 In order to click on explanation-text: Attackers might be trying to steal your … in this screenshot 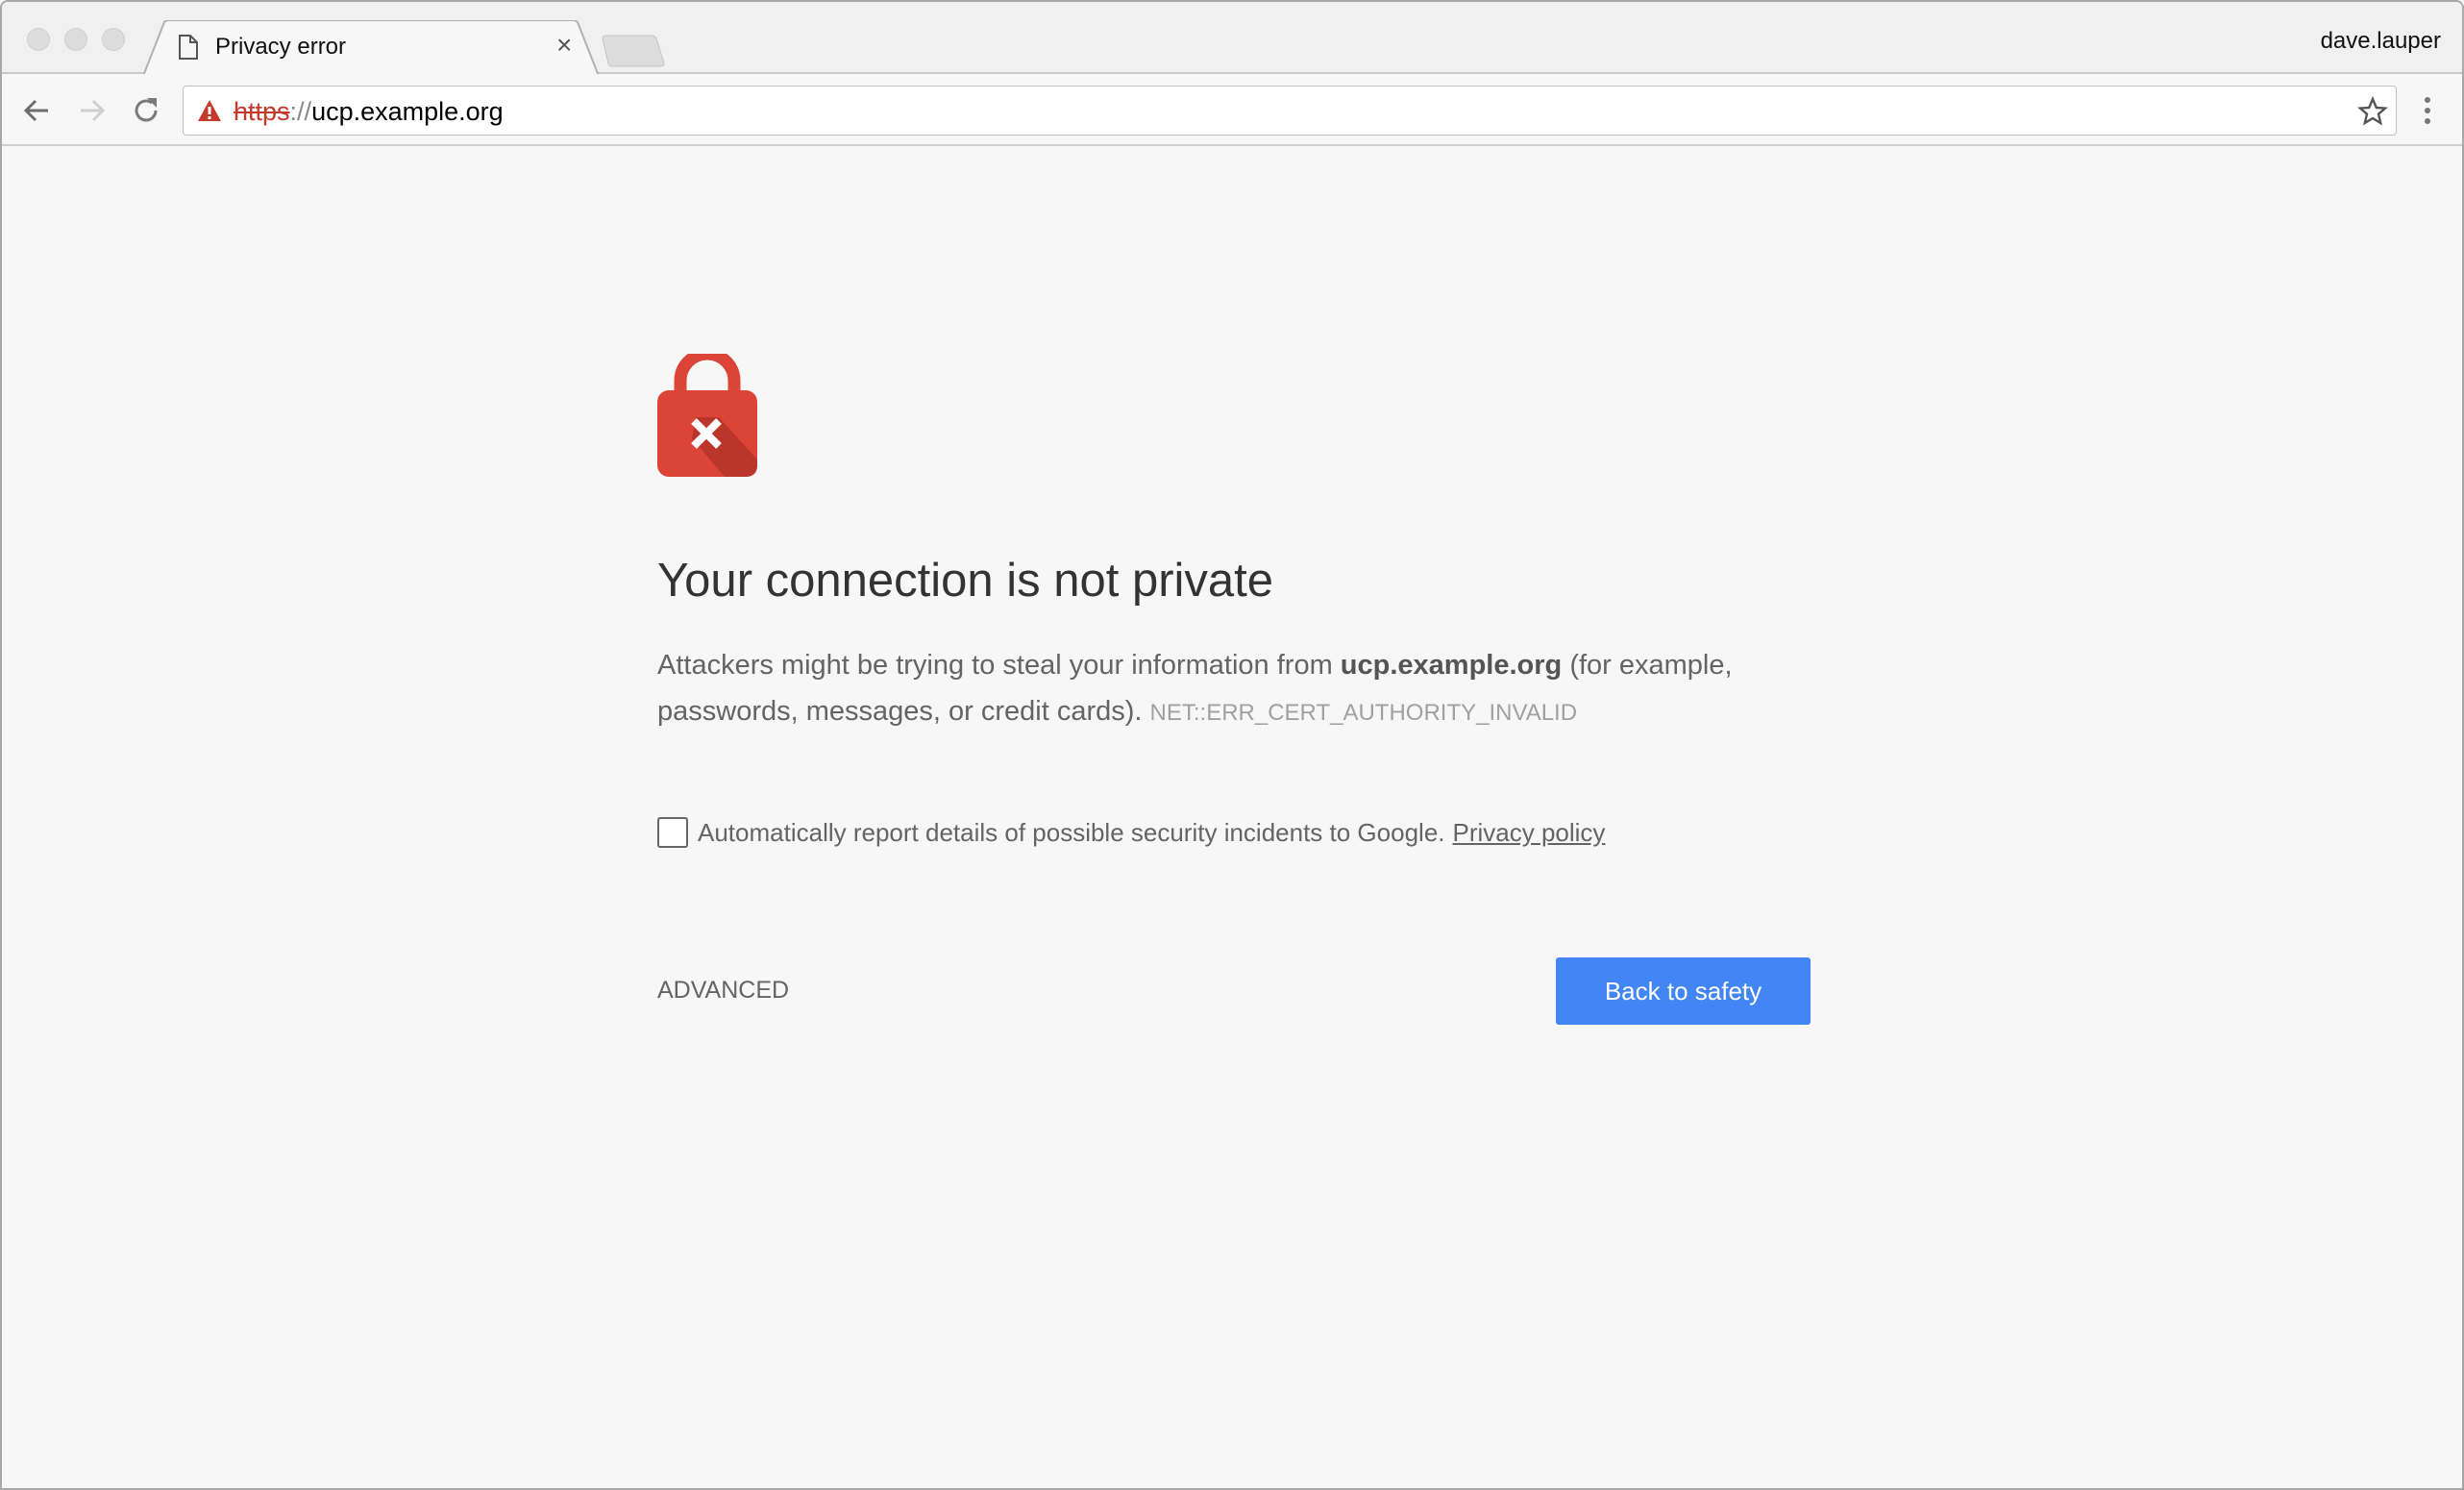, I will do `click(1238, 689)`.